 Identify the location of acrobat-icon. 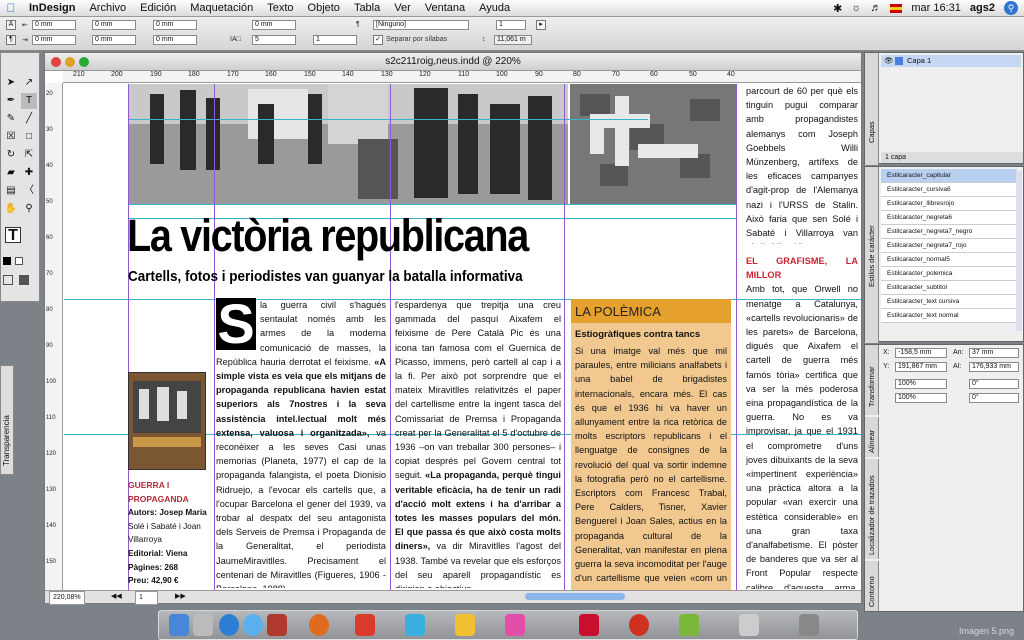
(589, 625).